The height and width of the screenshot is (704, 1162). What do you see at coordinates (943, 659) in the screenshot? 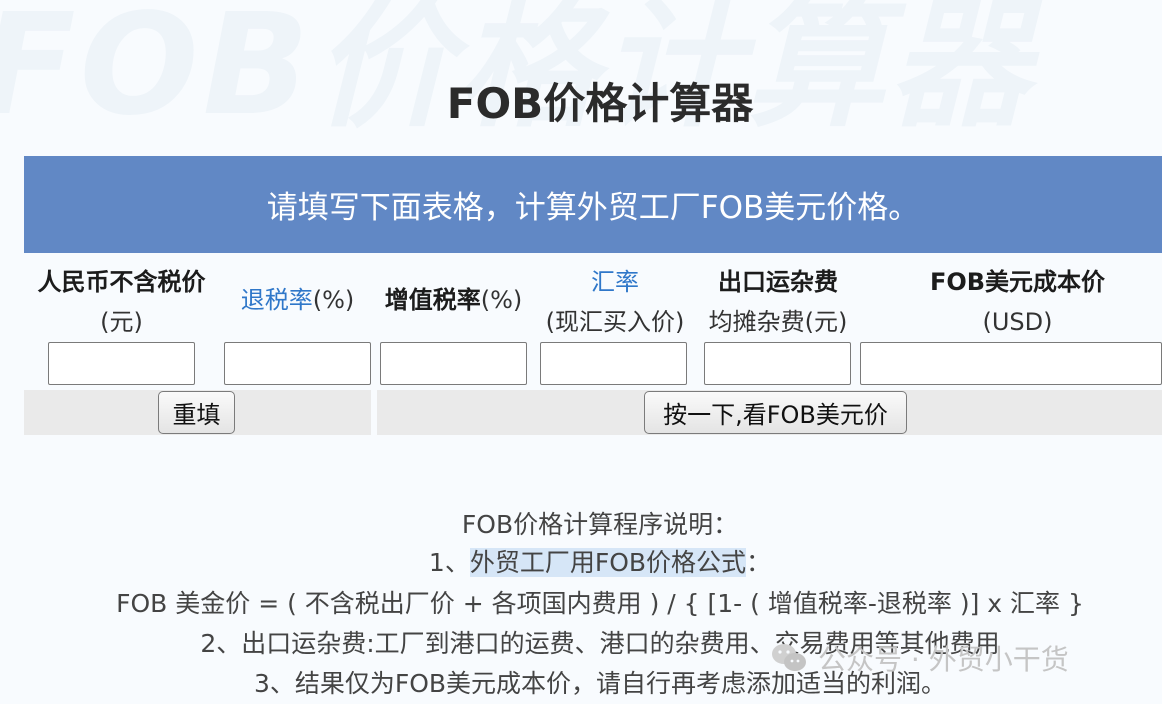
I see `account-watermark-text: 公众号 · 外贸小干货` at bounding box center [943, 659].